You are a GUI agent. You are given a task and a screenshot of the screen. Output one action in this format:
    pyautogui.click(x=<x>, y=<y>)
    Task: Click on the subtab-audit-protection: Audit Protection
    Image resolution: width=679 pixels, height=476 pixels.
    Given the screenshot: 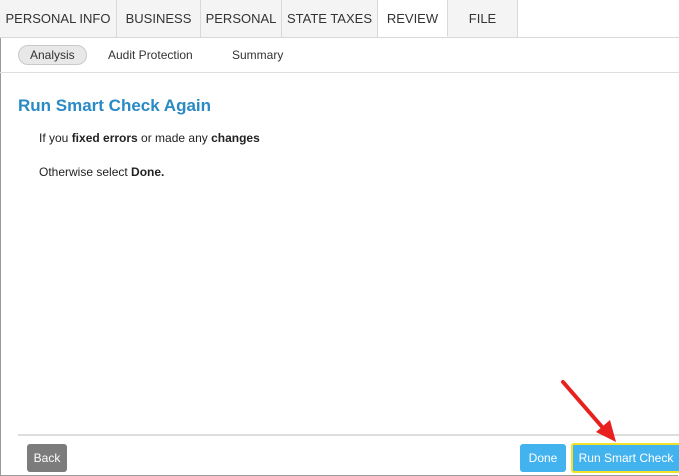 What is the action you would take?
    pyautogui.click(x=150, y=55)
    